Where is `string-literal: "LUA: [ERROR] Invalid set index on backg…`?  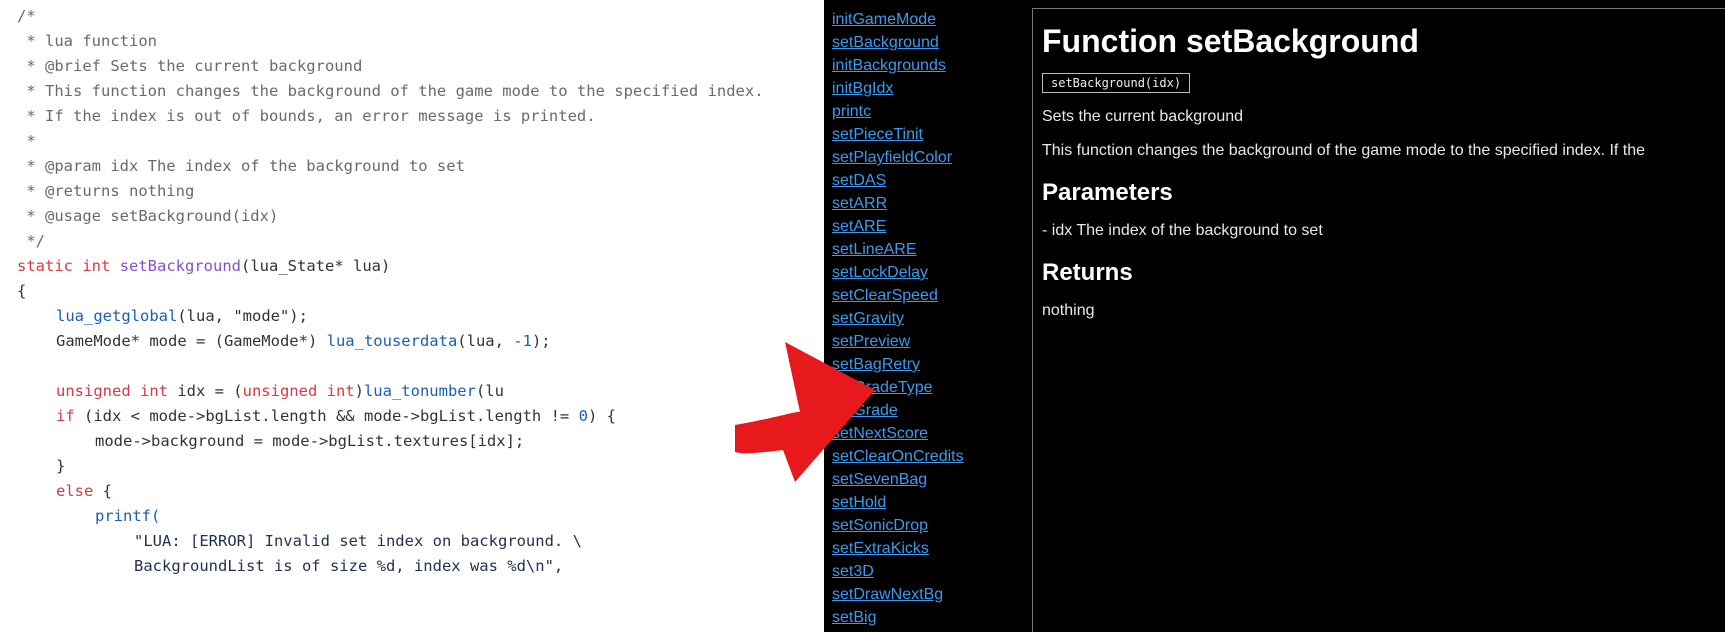 string-literal: "LUA: [ERROR] Invalid set index on backg… is located at coordinates (358, 541).